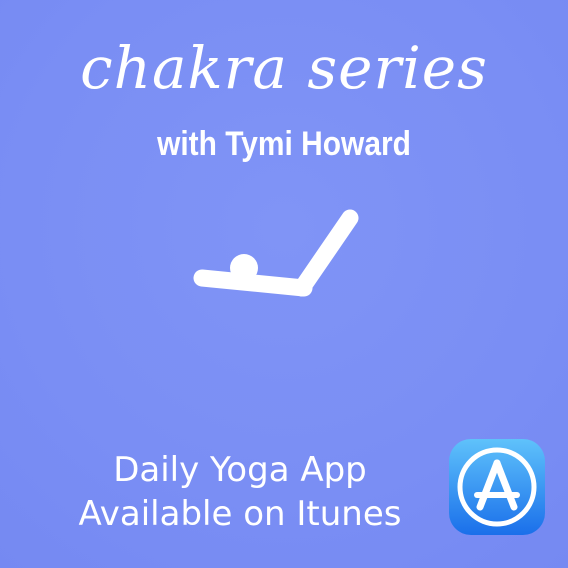 The width and height of the screenshot is (568, 568). I want to click on series-subtitle: with Tymi Howard, so click(284, 144).